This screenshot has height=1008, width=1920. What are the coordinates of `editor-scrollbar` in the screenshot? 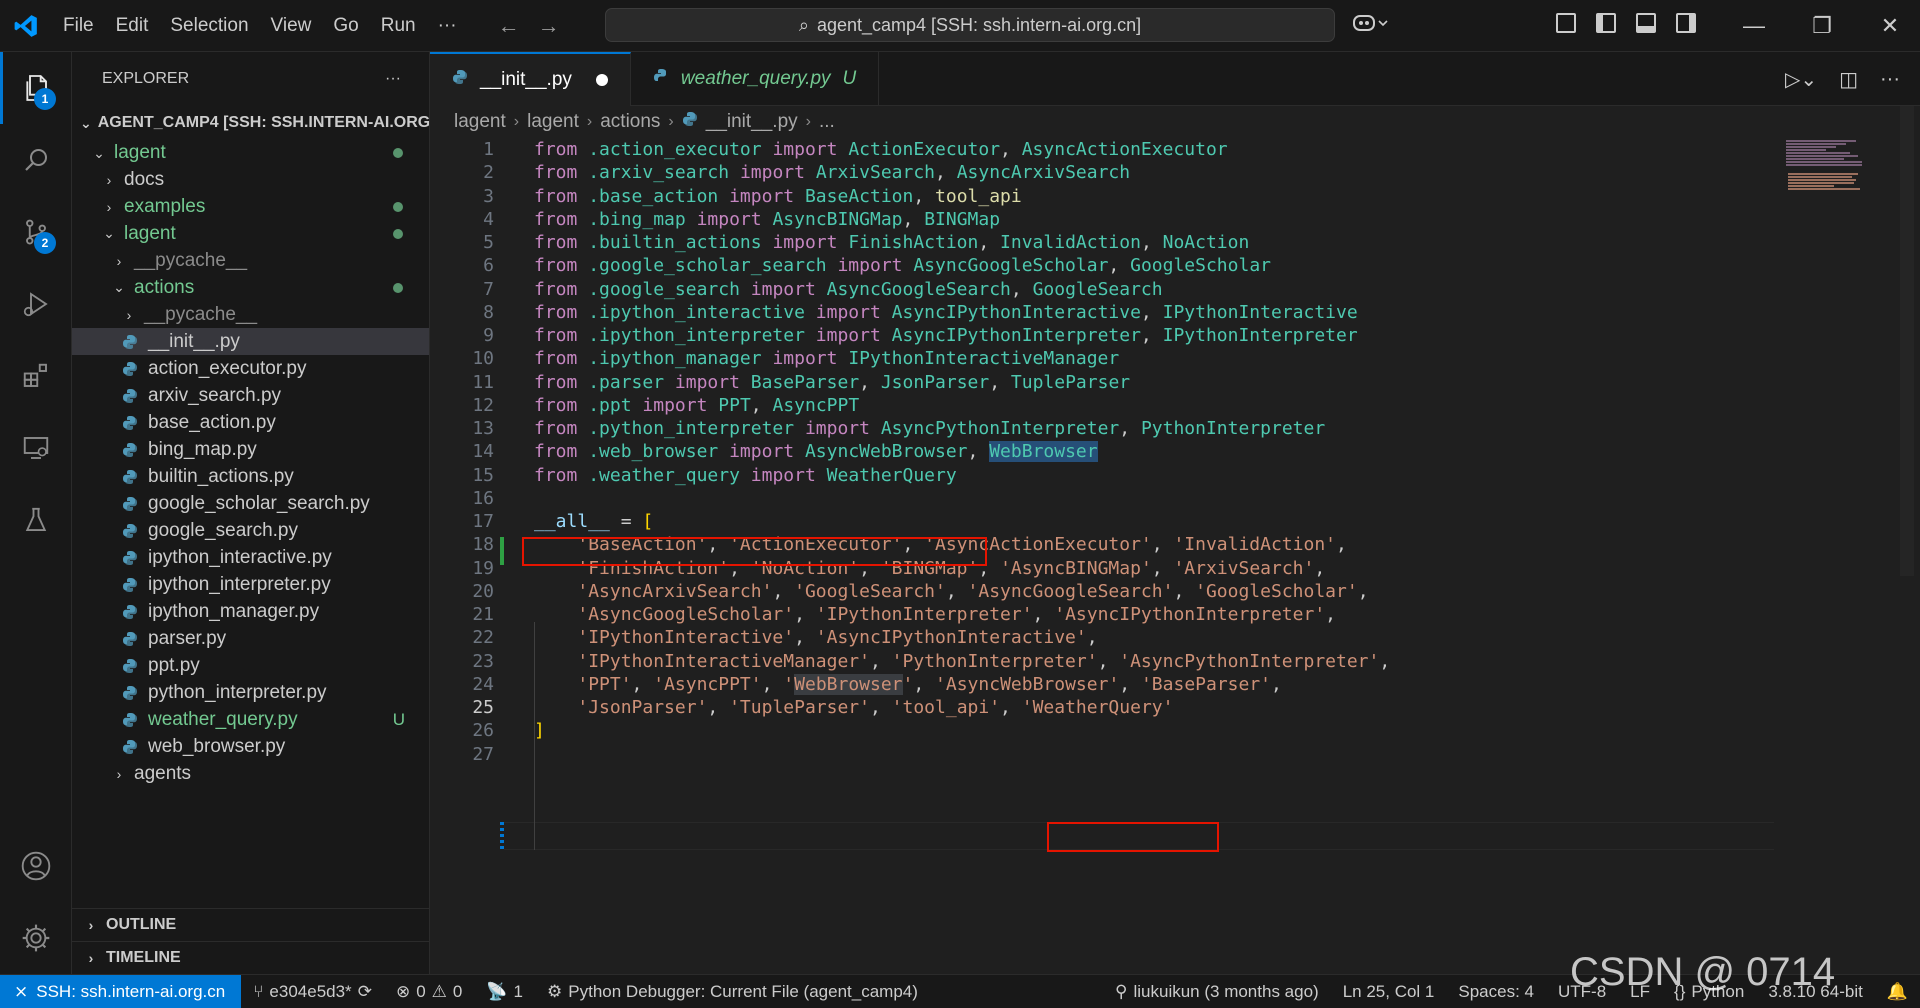 It's located at (1907, 341).